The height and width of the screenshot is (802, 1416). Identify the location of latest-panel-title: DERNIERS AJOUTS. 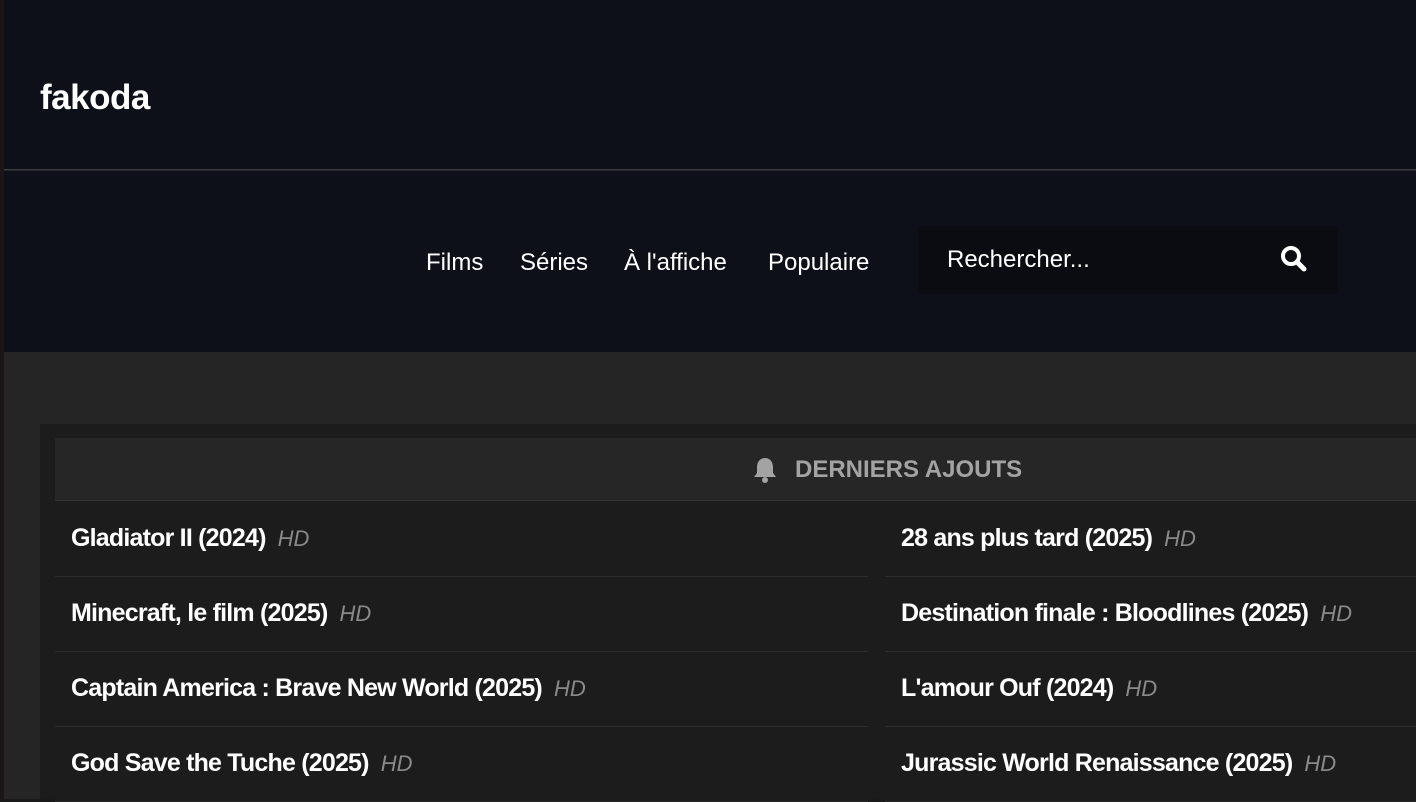
(909, 469).